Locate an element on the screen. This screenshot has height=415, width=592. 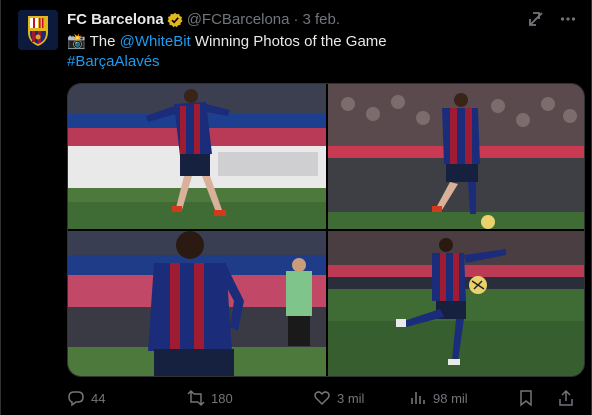
bookmark-button is located at coordinates (526, 398).